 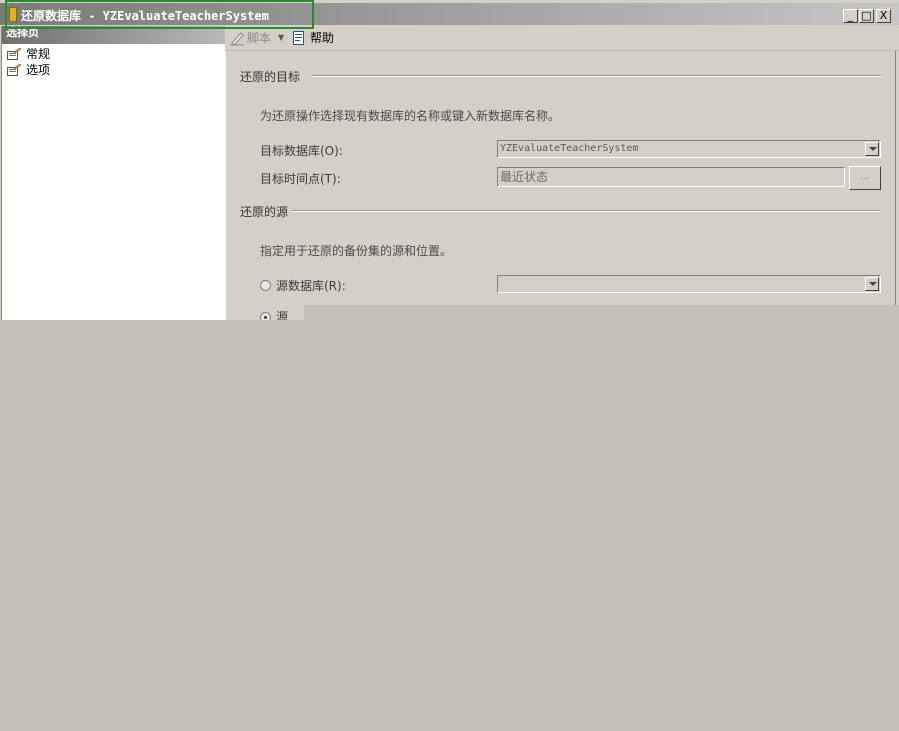 I want to click on title-bar: 还原数据库 - YZEvaluateTeacherSystem _ □ X, so click(x=449, y=14).